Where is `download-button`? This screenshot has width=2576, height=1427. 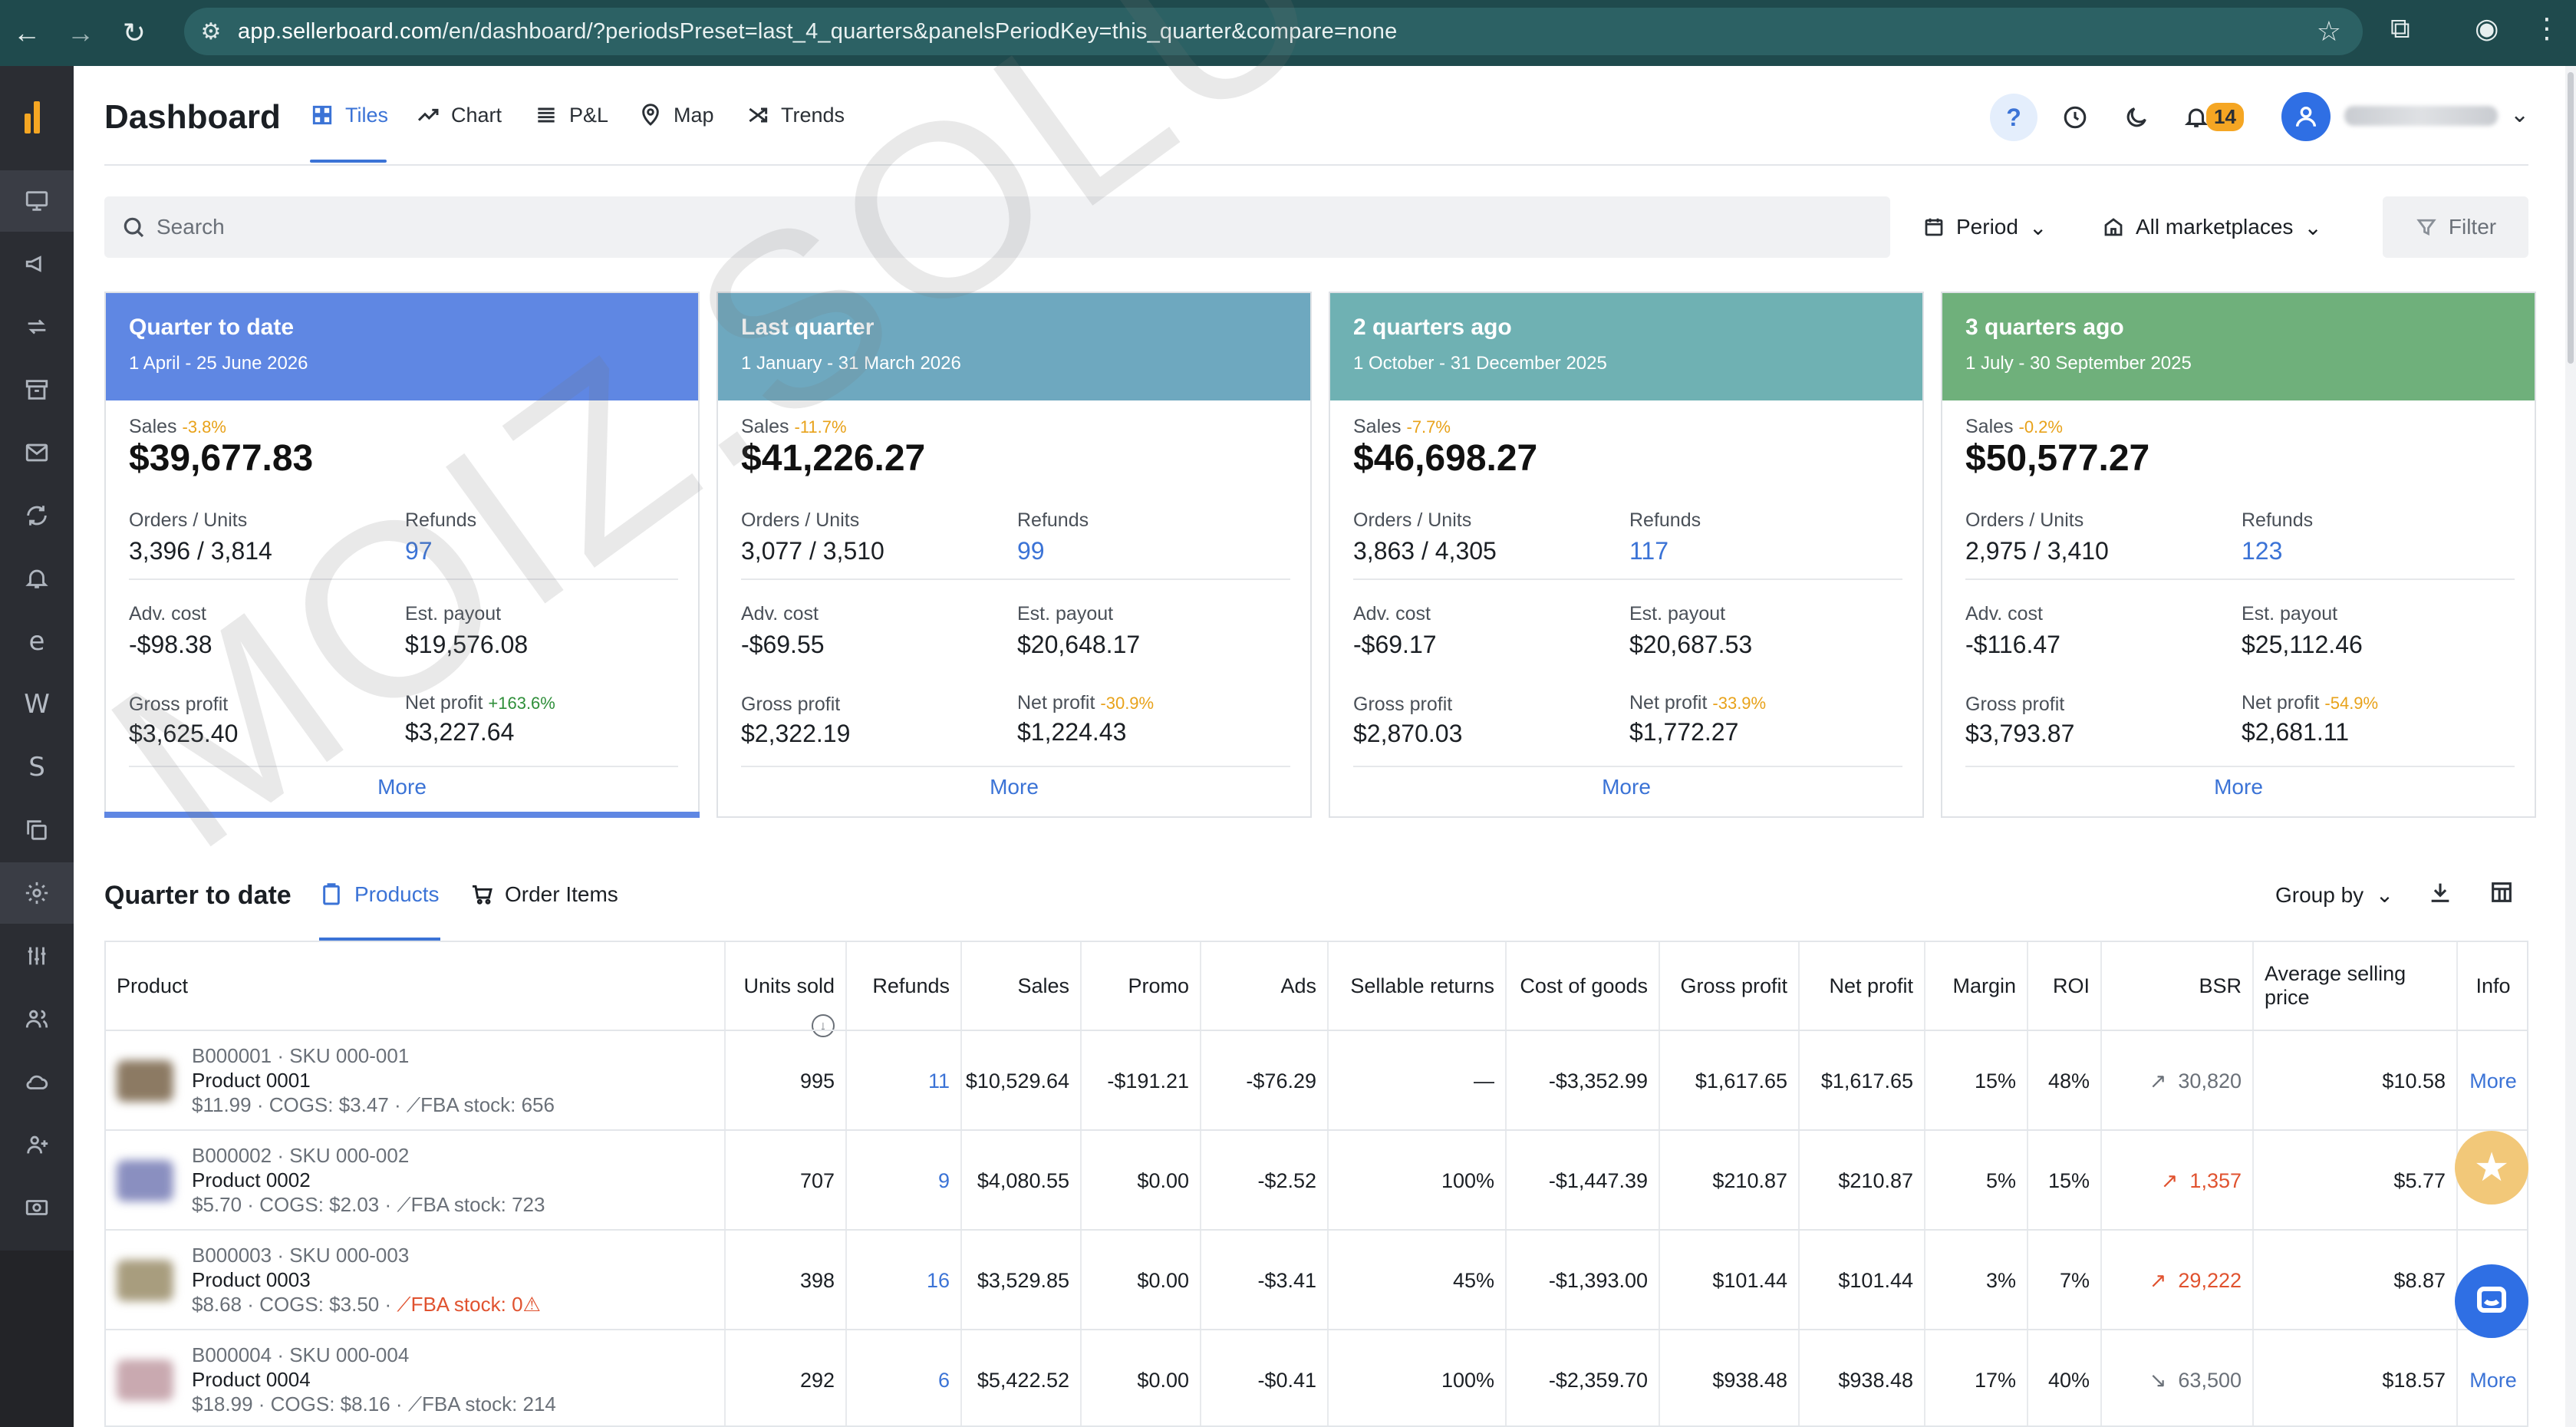 download-button is located at coordinates (2442, 894).